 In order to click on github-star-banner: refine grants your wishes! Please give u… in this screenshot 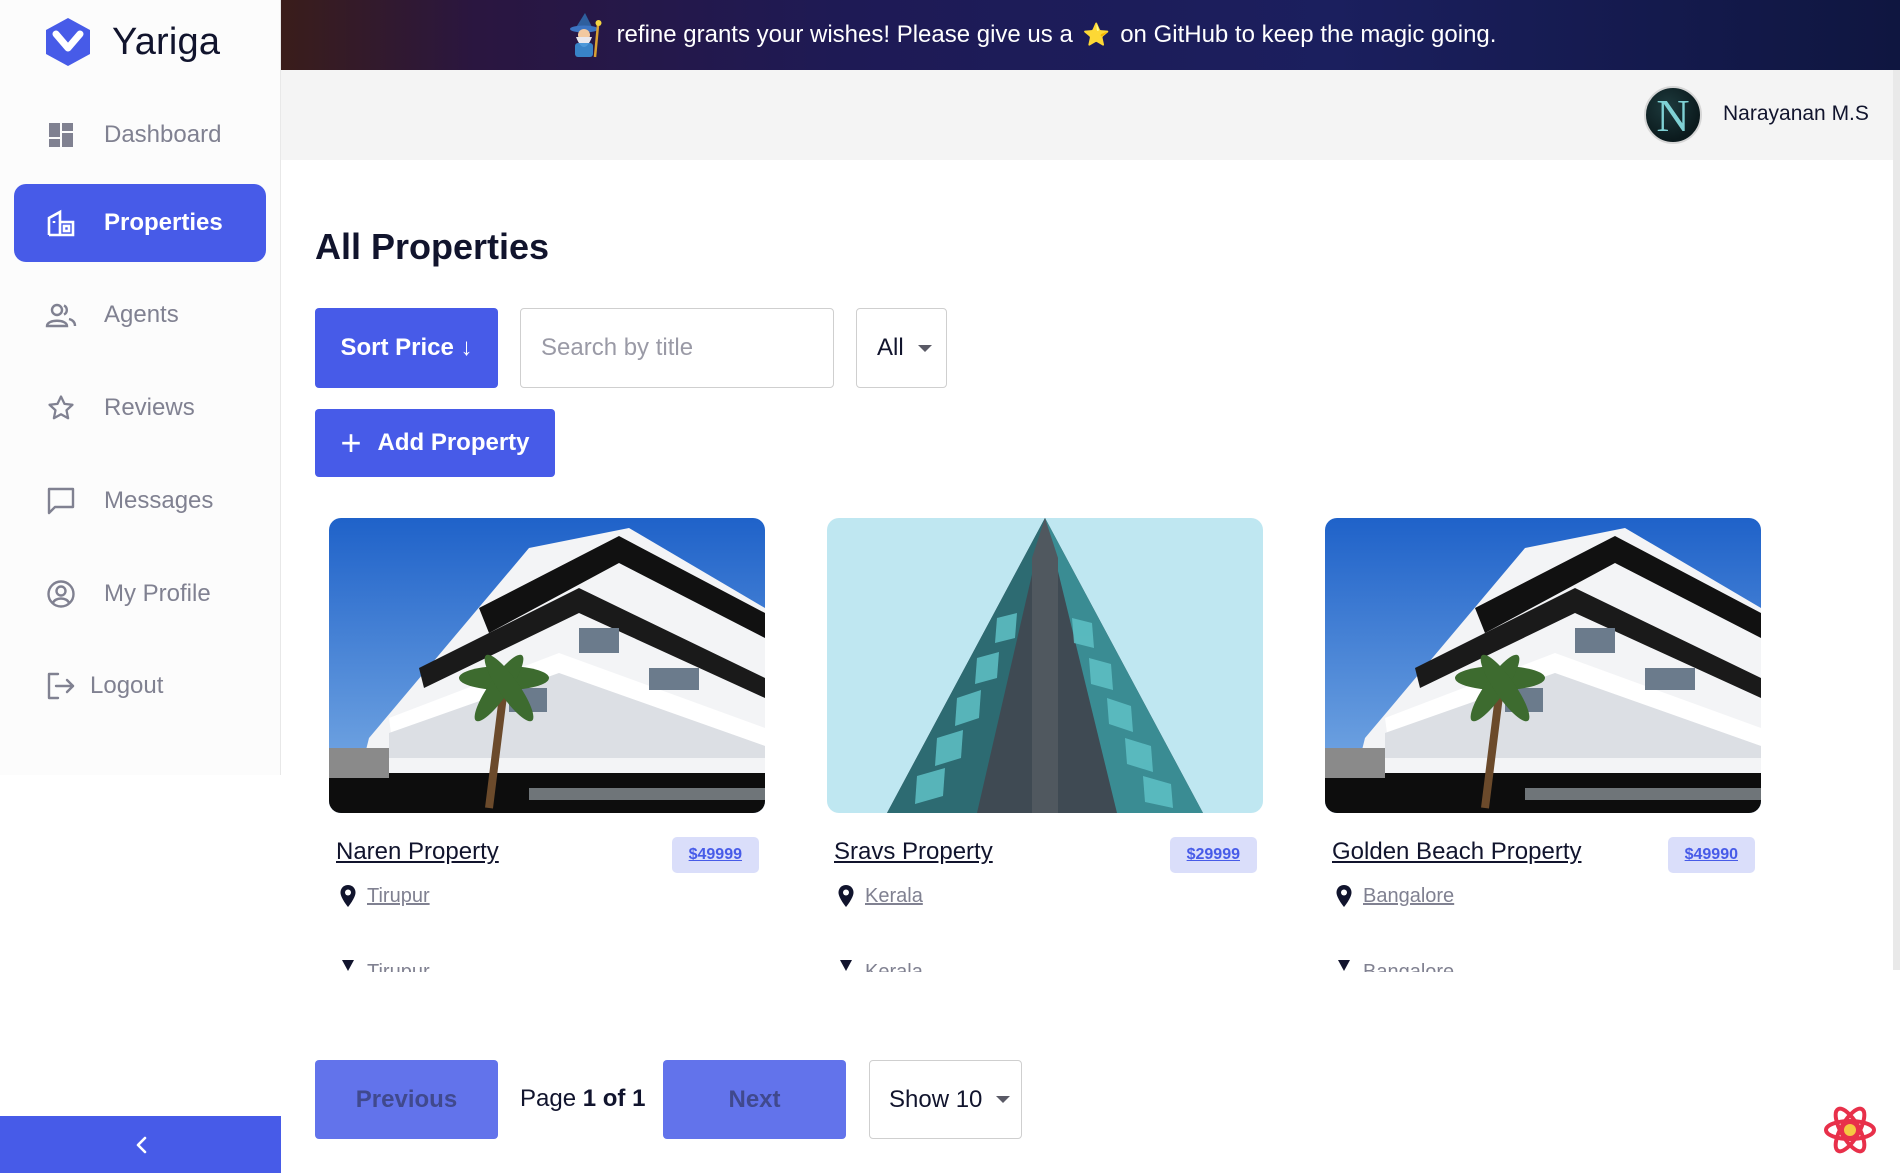, I will do `click(1090, 35)`.